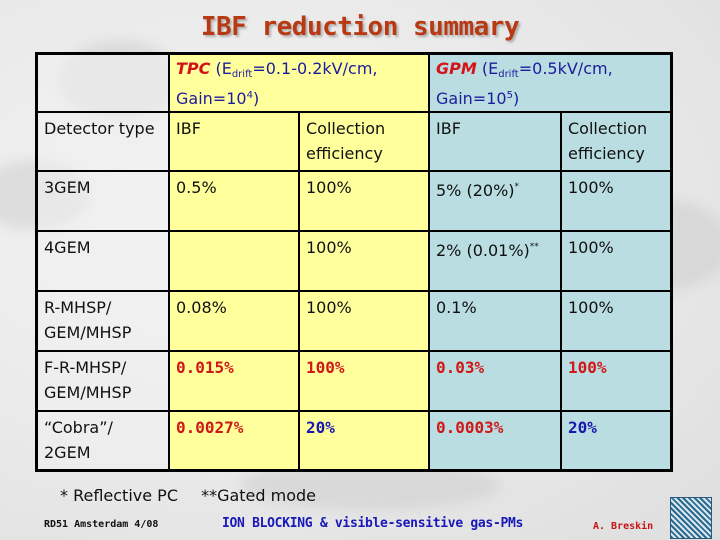 Image resolution: width=720 pixels, height=540 pixels. I want to click on table-row: “Cobra”/ 2GEM 0.0027% 20% 0.0003% 20%, so click(354, 440).